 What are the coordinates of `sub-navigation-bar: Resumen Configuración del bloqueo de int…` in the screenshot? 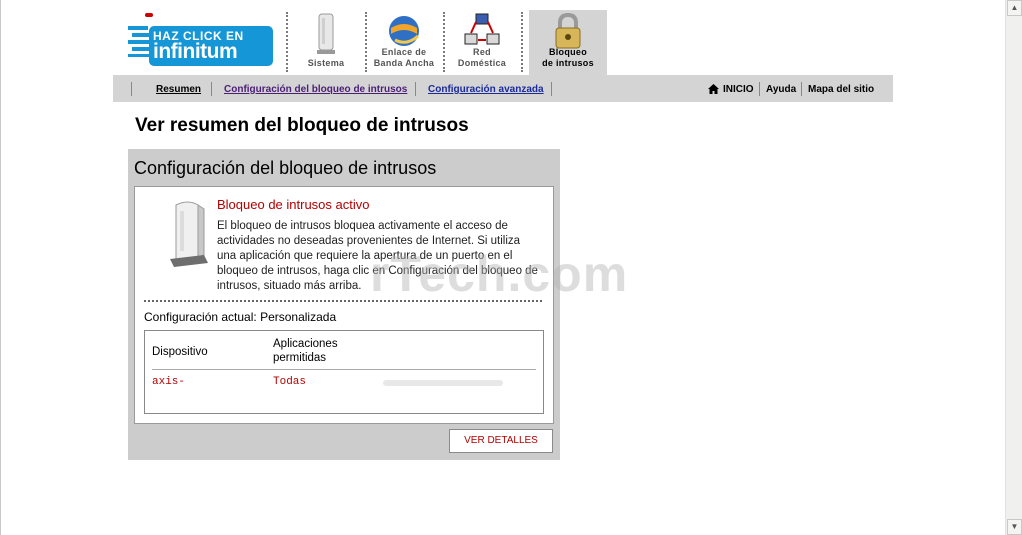 It's located at (503, 88).